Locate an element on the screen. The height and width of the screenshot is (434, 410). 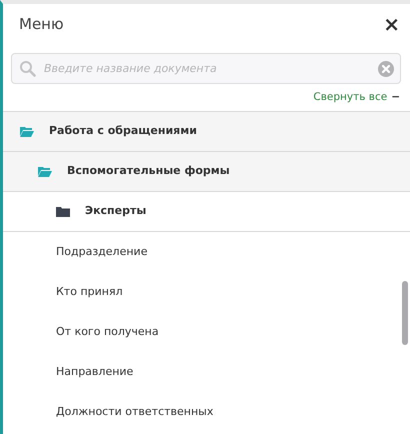
folder-row: Эксперты is located at coordinates (206, 212).